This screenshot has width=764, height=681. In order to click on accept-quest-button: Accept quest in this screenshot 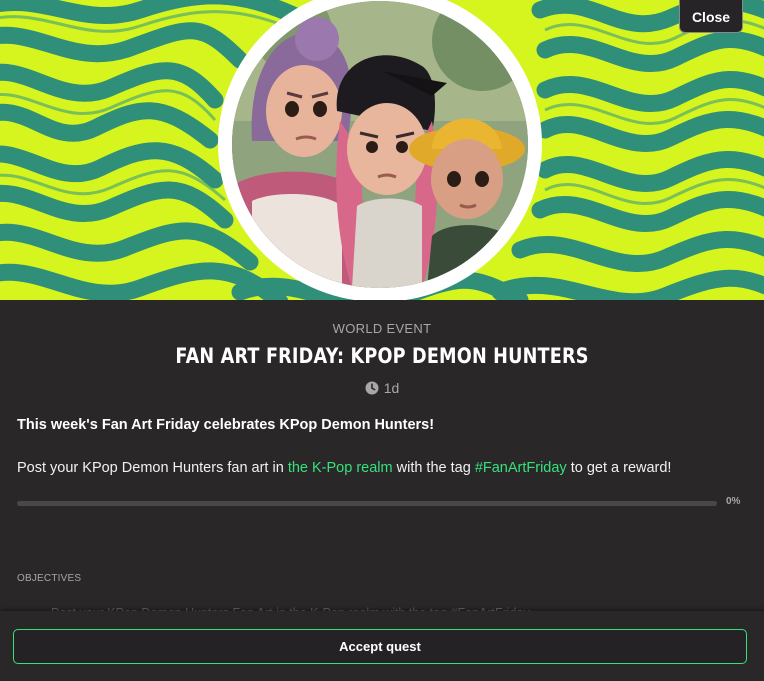, I will do `click(380, 646)`.